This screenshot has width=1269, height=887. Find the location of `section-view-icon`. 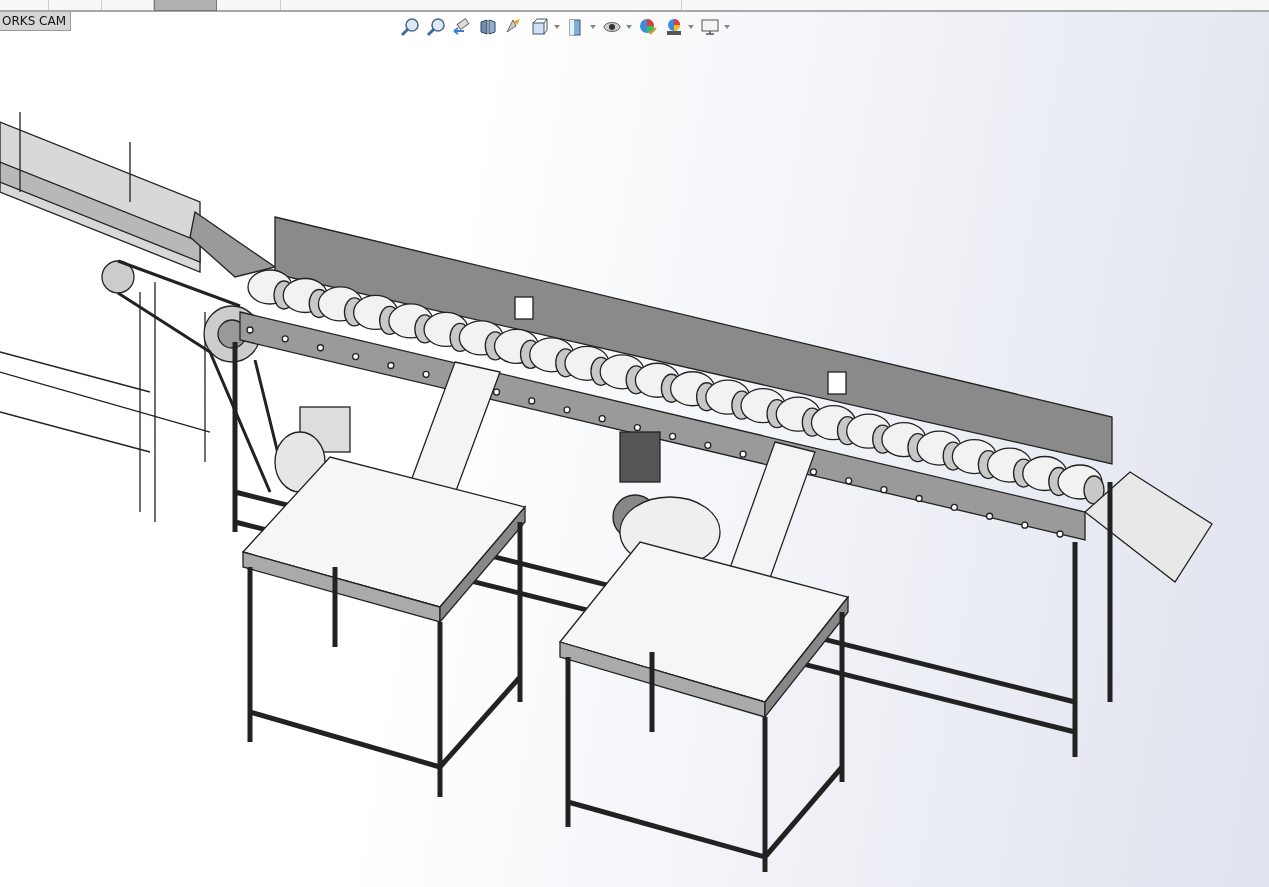

section-view-icon is located at coordinates (488, 27).